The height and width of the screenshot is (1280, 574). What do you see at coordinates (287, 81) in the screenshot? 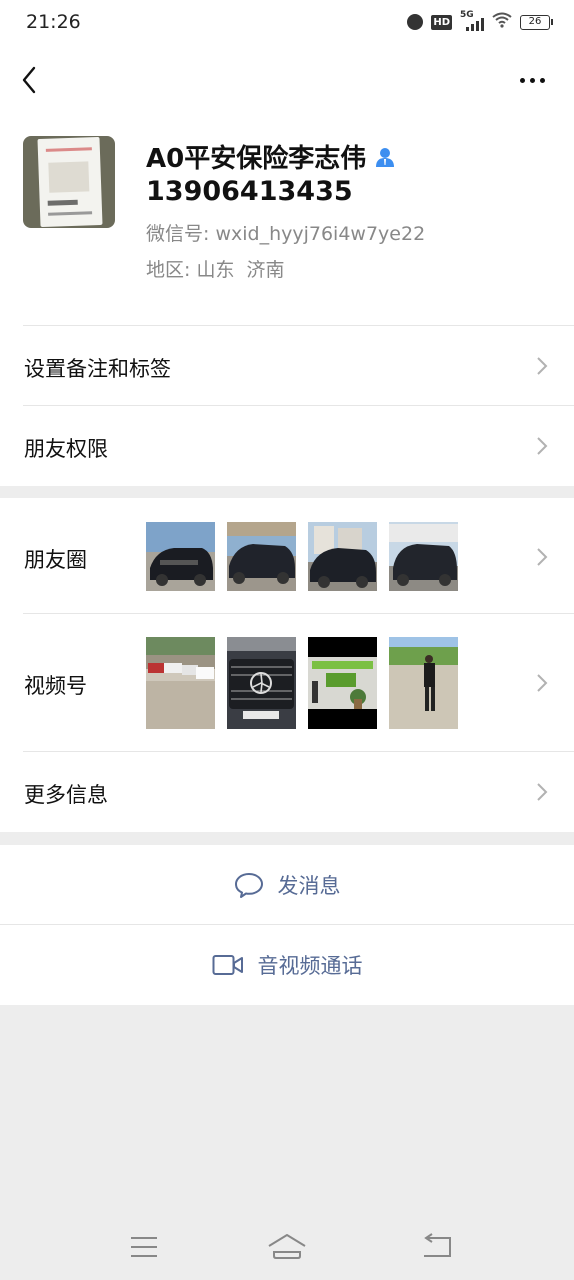
I see `top-nav` at bounding box center [287, 81].